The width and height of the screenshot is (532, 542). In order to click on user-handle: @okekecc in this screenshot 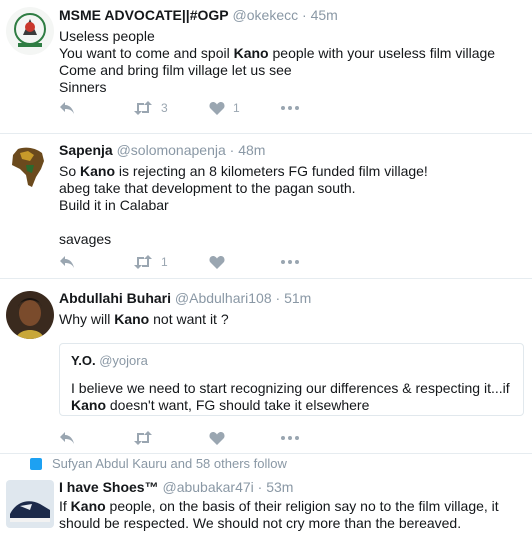, I will do `click(266, 15)`.